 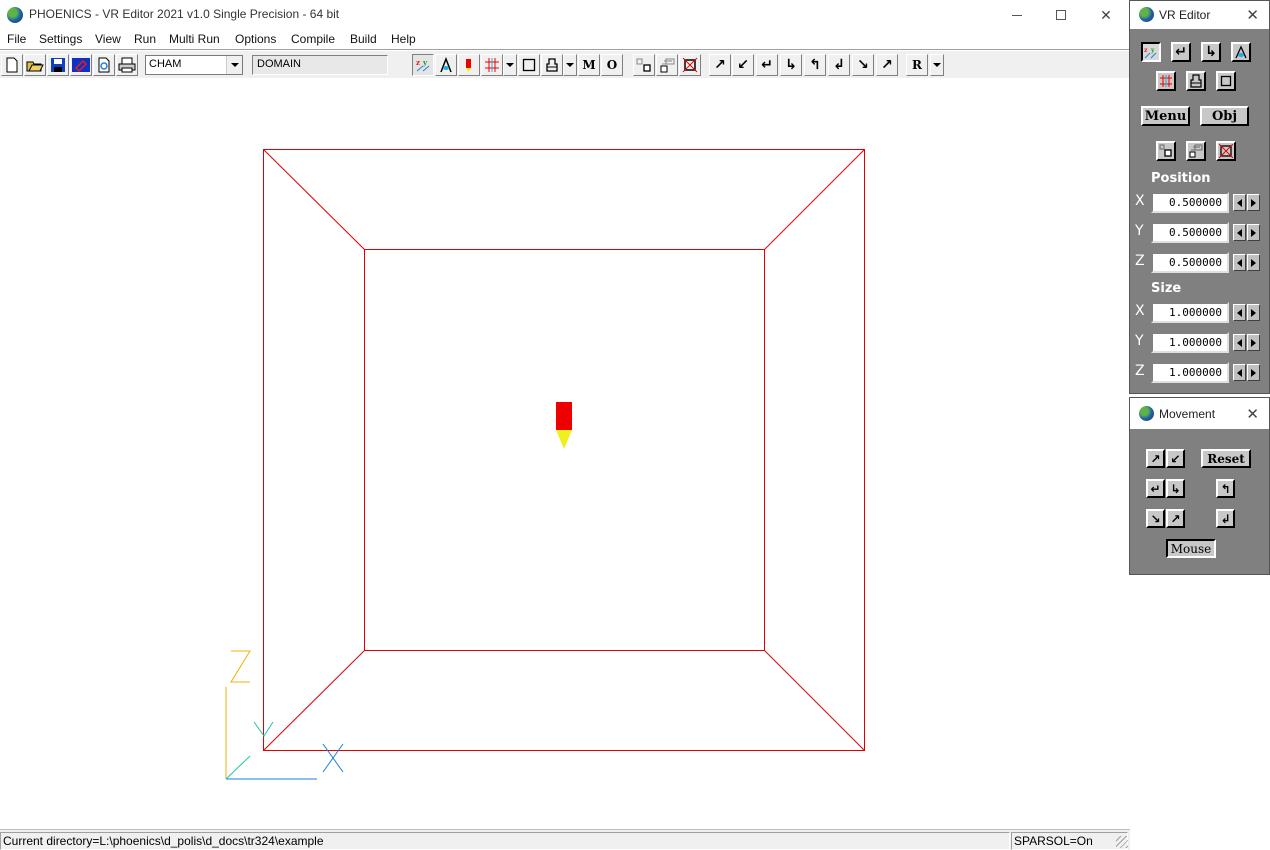 I want to click on outline-button, so click(x=529, y=65).